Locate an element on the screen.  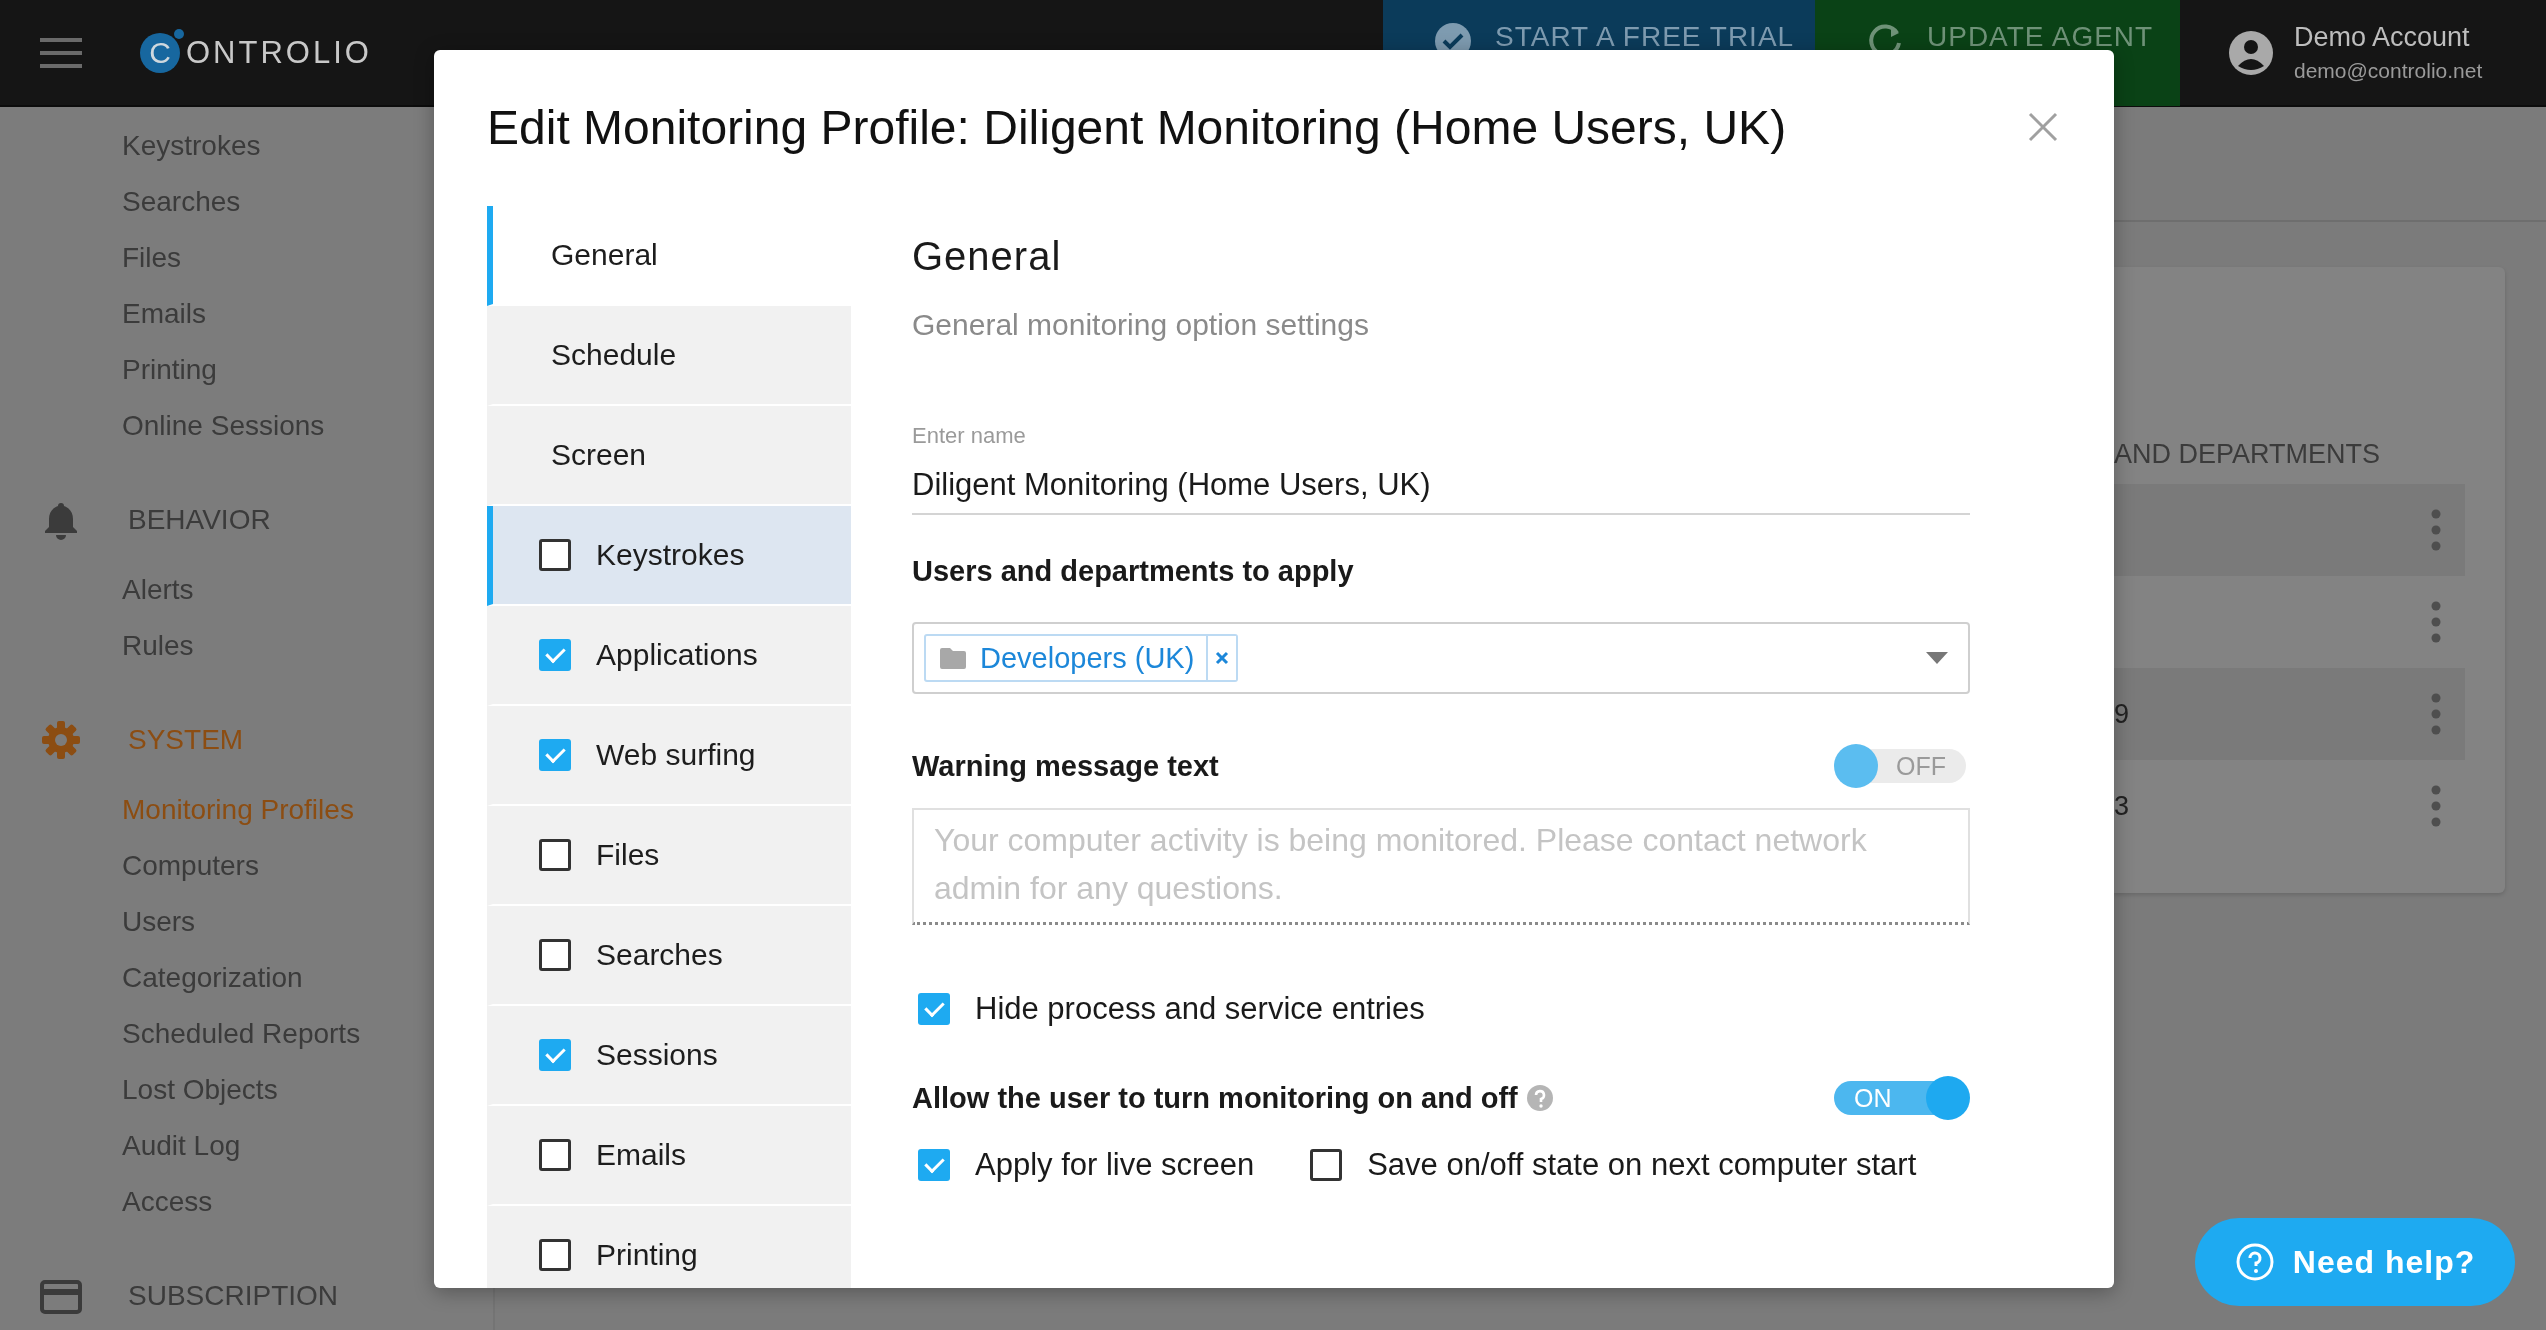
field-label: Users and departments to apply is located at coordinates (1133, 571).